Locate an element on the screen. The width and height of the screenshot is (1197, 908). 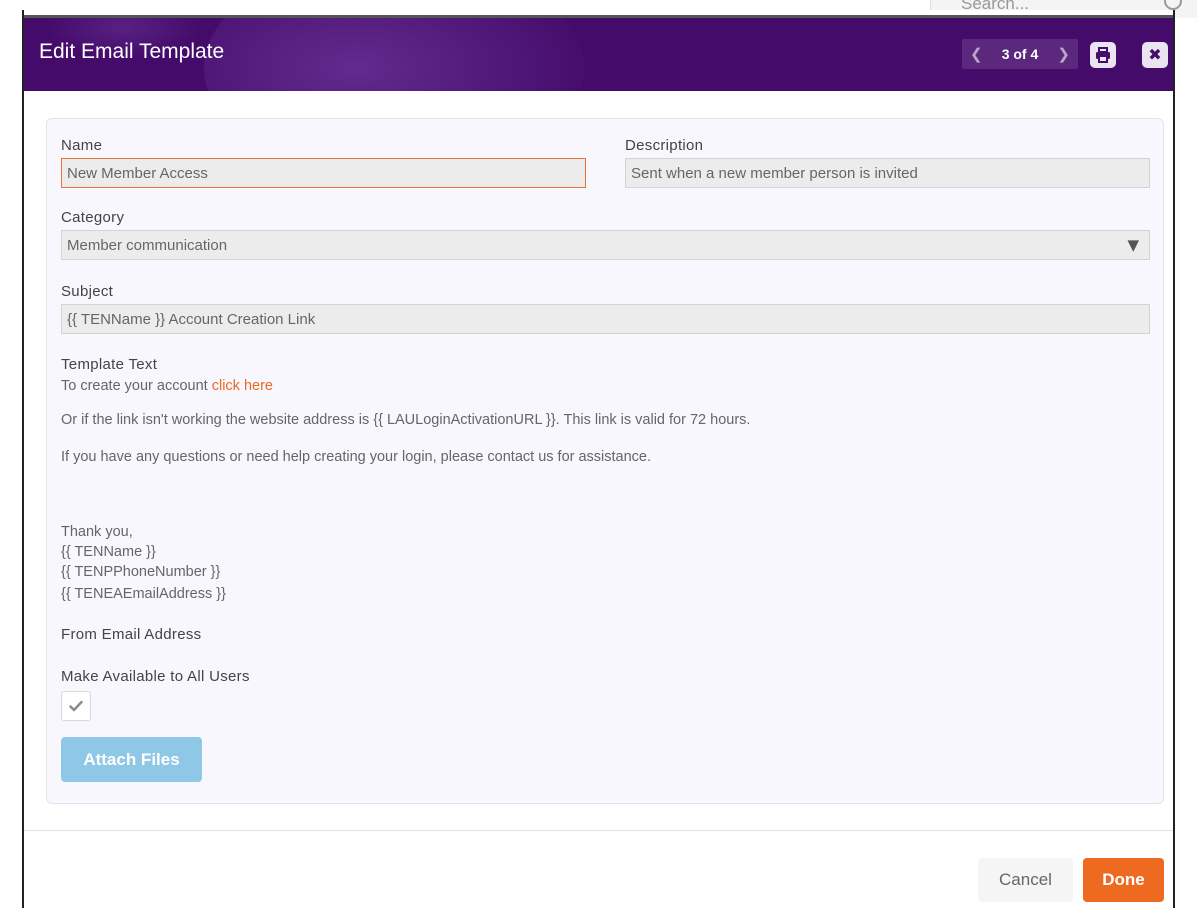
category-select: Member communication ▼ is located at coordinates (605, 245).